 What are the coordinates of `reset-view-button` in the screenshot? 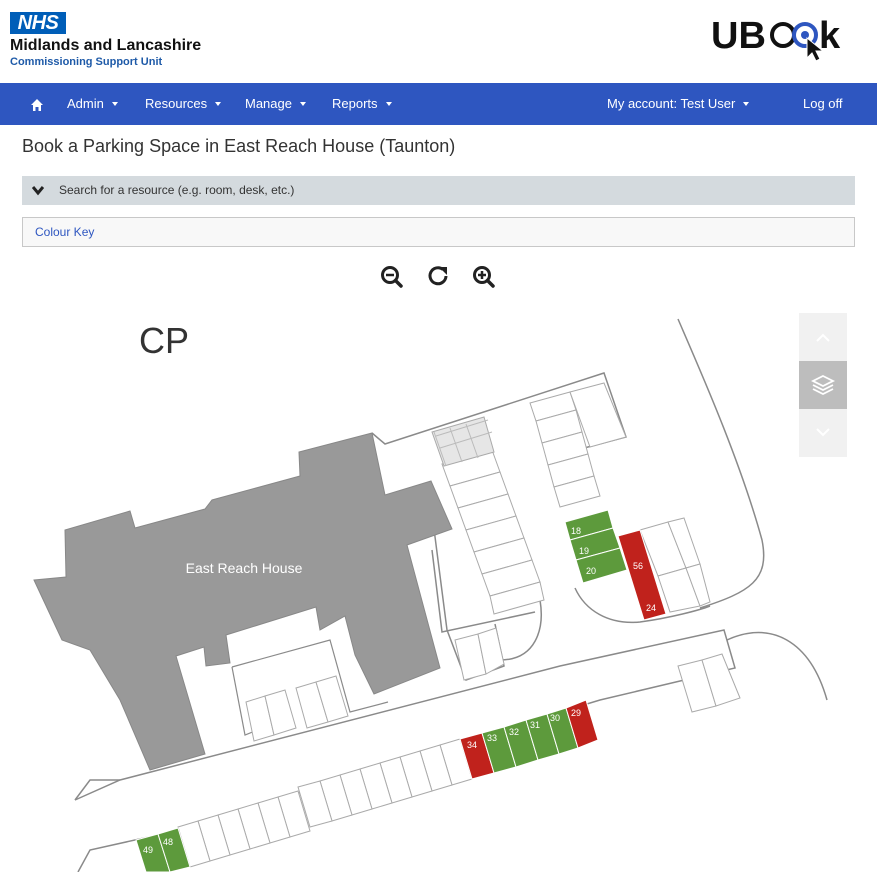 It's located at (439, 278).